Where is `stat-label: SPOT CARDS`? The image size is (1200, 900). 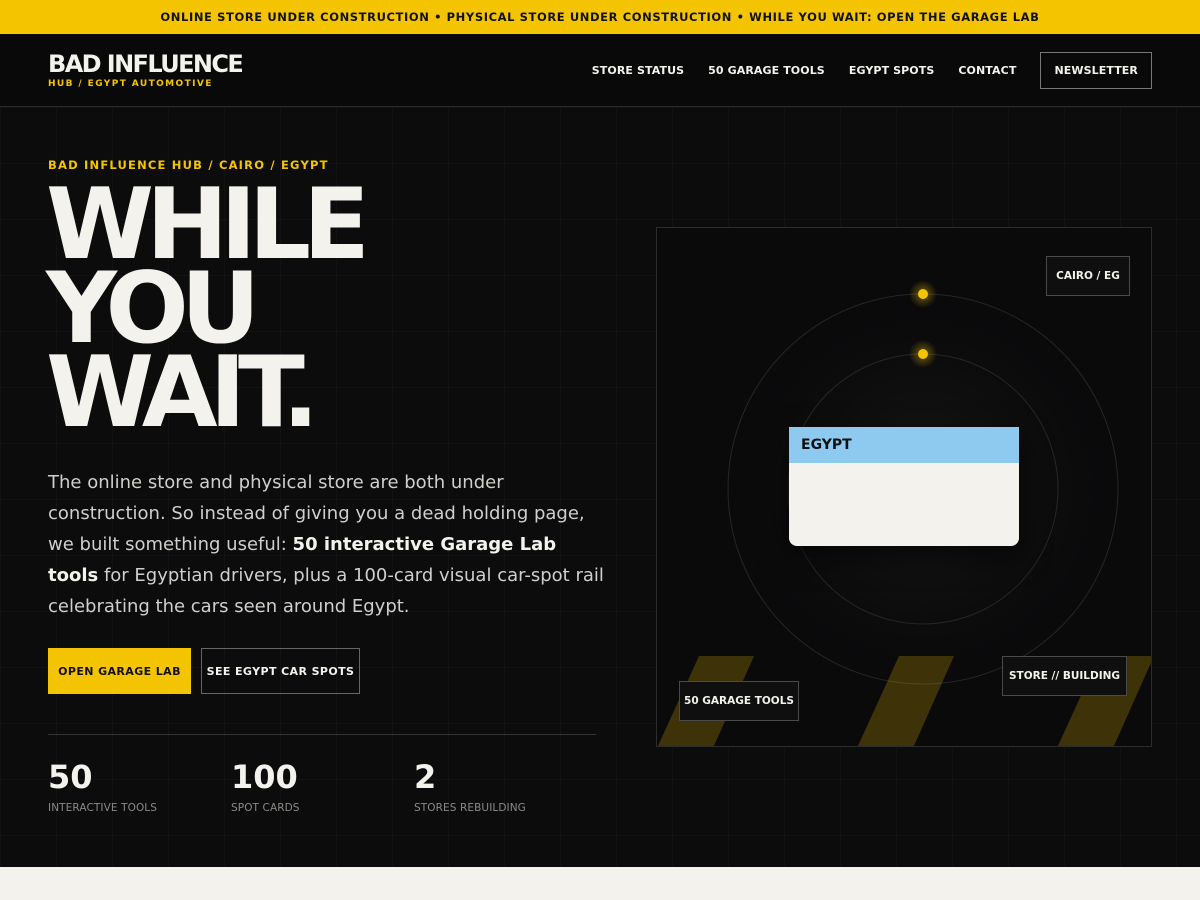
stat-label: SPOT CARDS is located at coordinates (265, 808).